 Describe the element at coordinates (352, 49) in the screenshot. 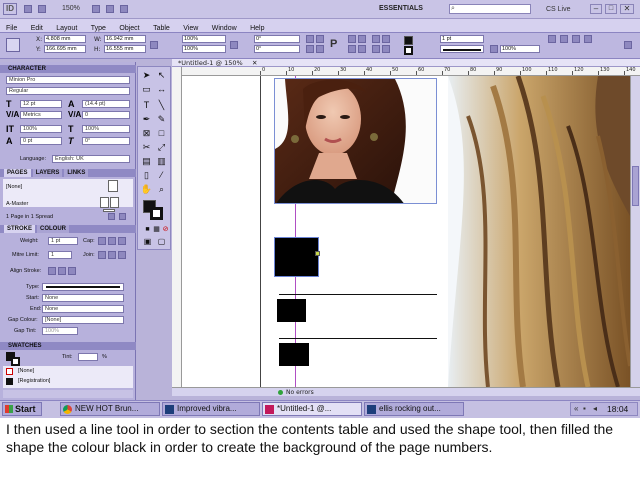

I see `select-content-icon` at that location.